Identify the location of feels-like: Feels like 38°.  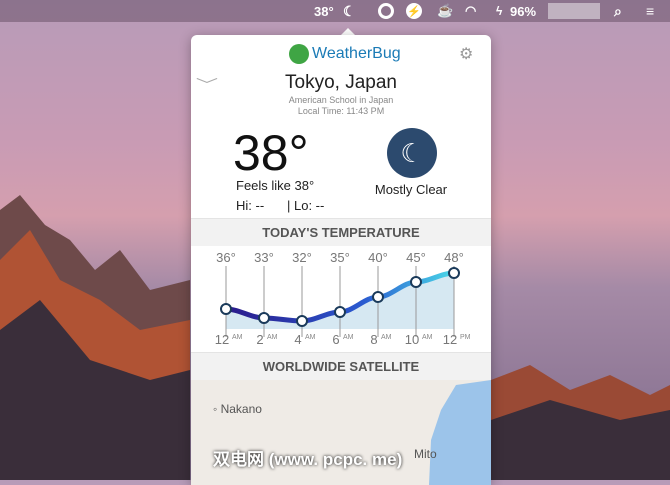
(275, 185).